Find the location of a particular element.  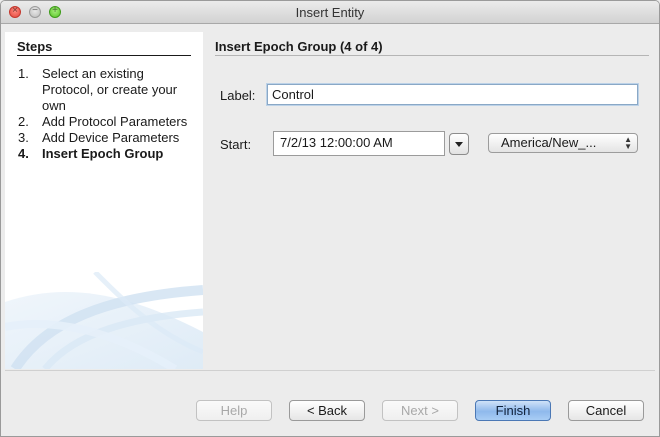

next-button: Next > is located at coordinates (420, 410).